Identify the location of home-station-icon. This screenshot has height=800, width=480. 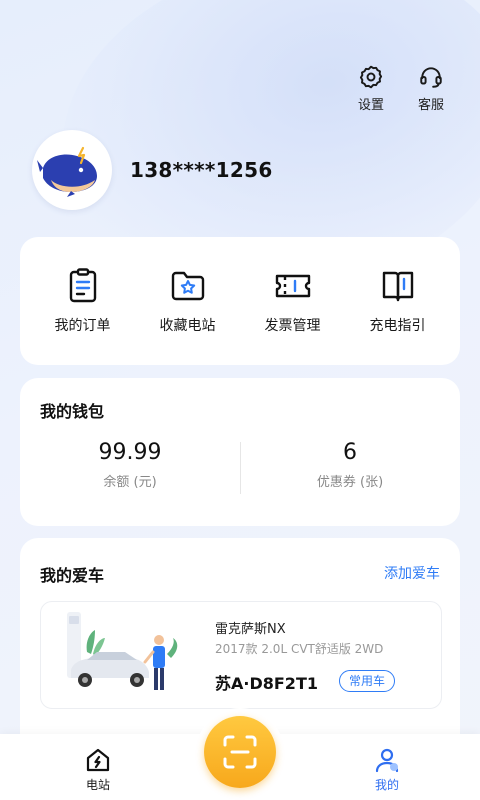
(98, 760).